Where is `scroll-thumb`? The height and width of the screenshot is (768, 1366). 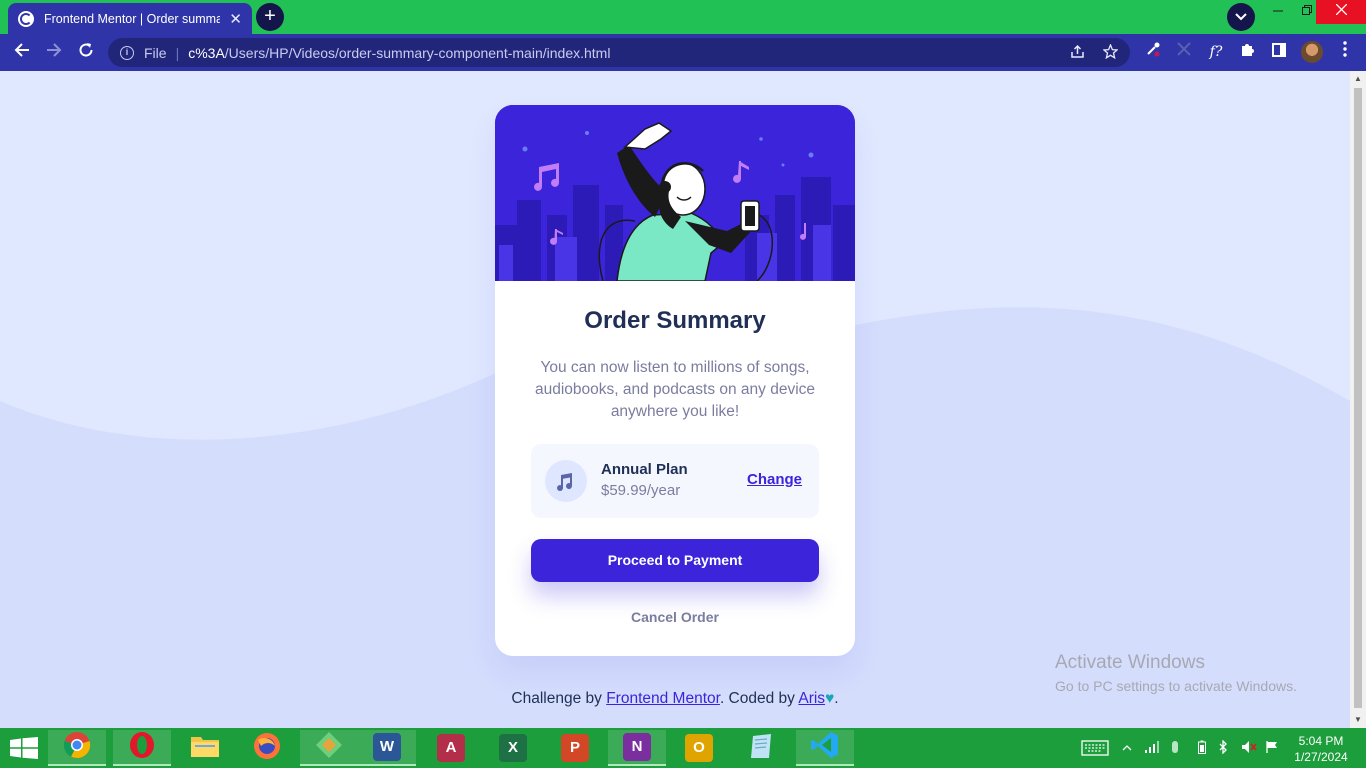
scroll-thumb is located at coordinates (1358, 398).